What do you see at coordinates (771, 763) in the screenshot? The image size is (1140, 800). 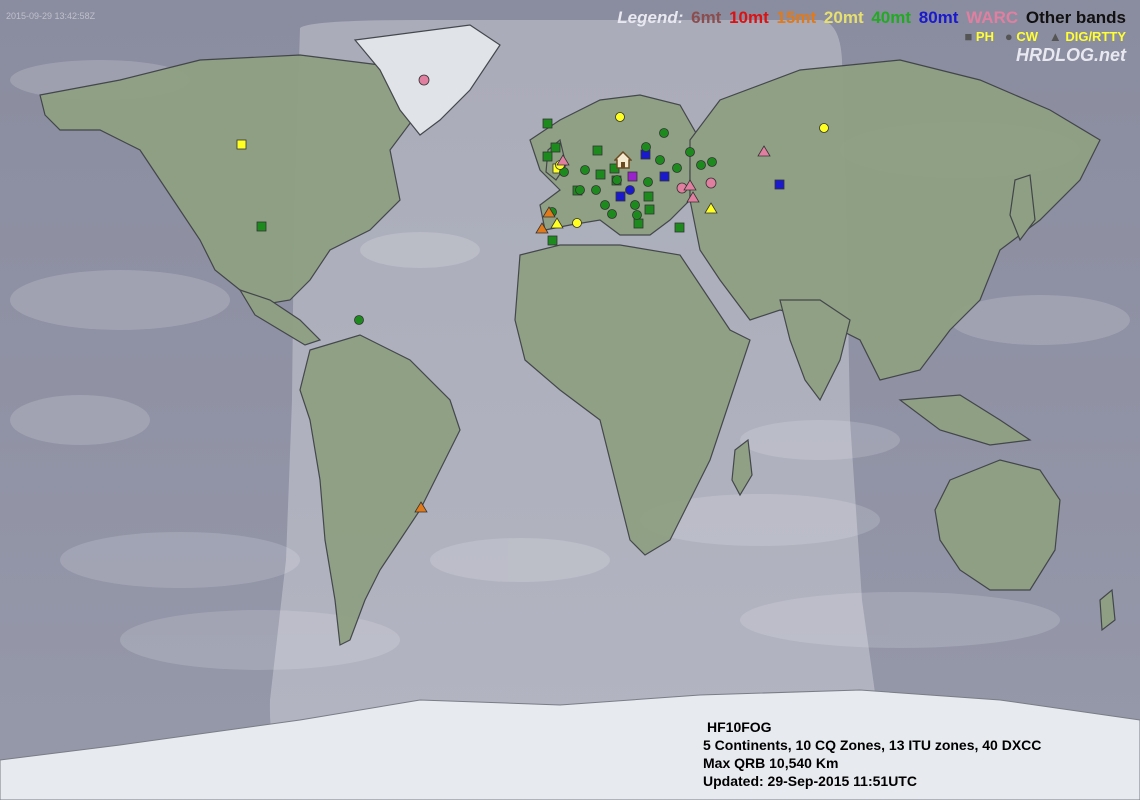 I see `max-qrb: Max QRB 10,540 Km` at bounding box center [771, 763].